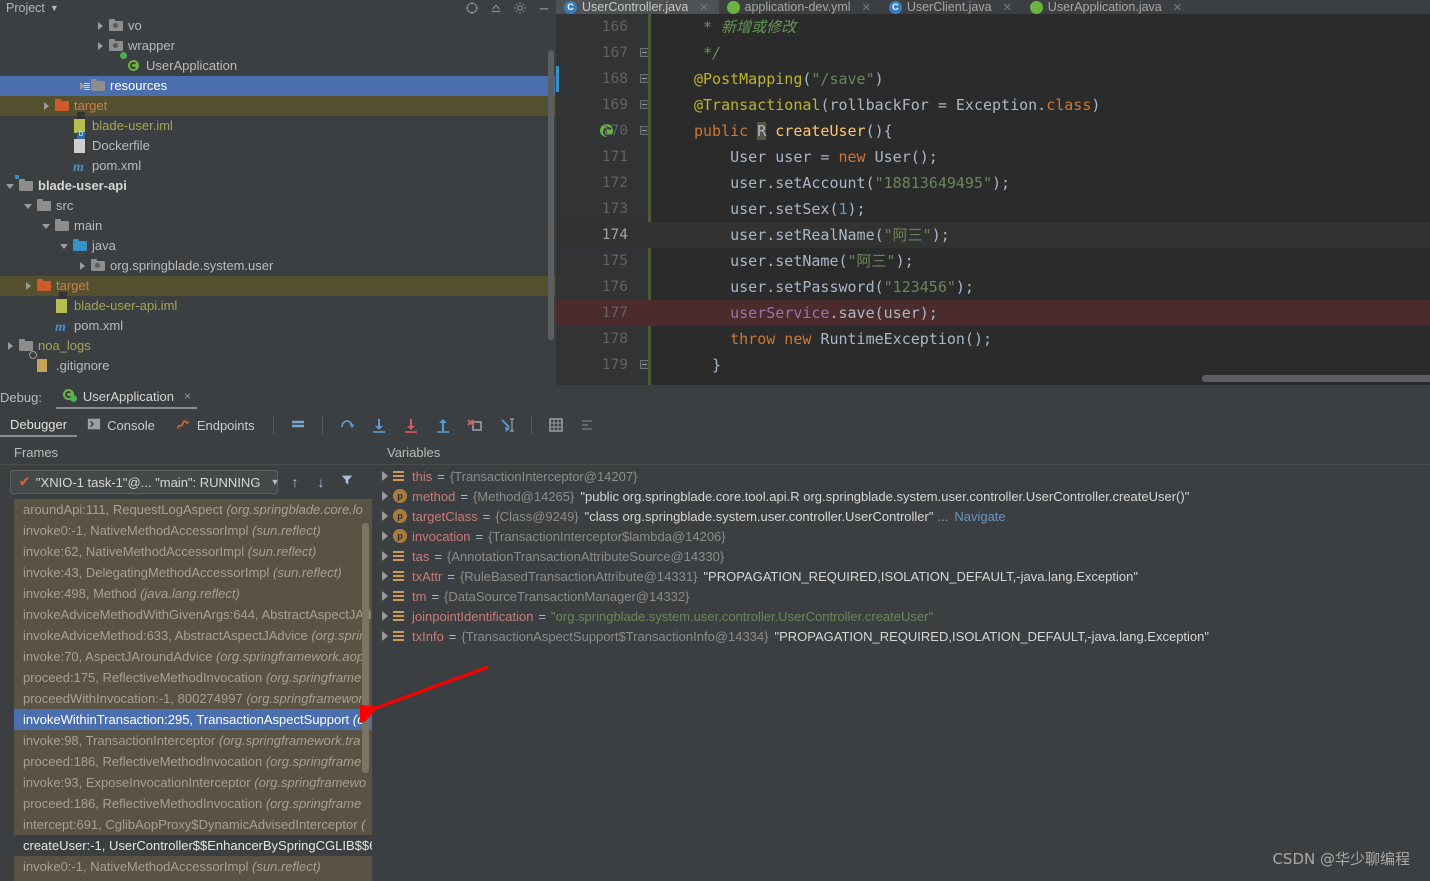 The height and width of the screenshot is (881, 1430). What do you see at coordinates (215, 425) in the screenshot?
I see `debug-tab-endpoints: Endpoints` at bounding box center [215, 425].